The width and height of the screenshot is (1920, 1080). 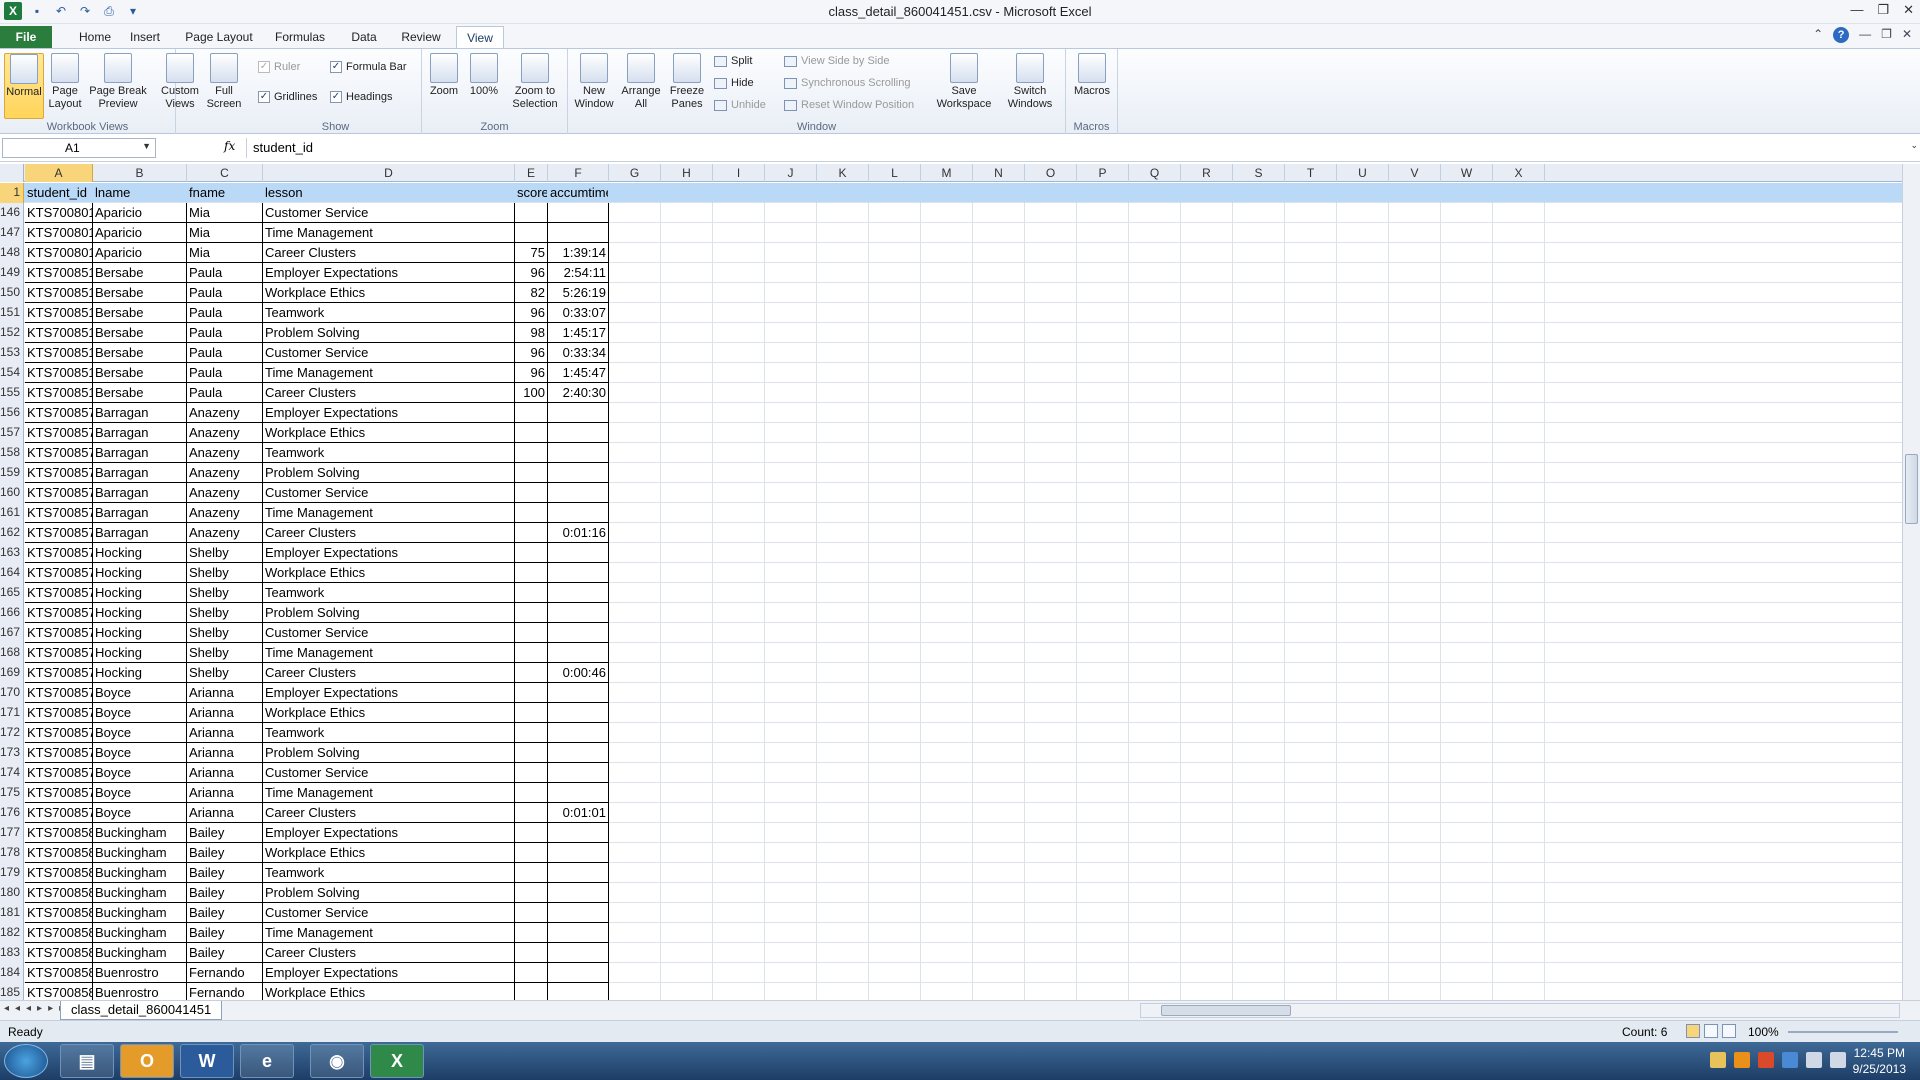 What do you see at coordinates (531, 193) in the screenshot?
I see `cell: score` at bounding box center [531, 193].